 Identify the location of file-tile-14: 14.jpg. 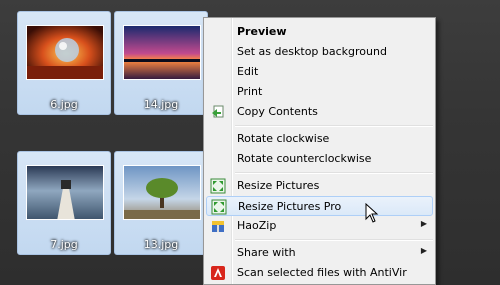
(161, 63).